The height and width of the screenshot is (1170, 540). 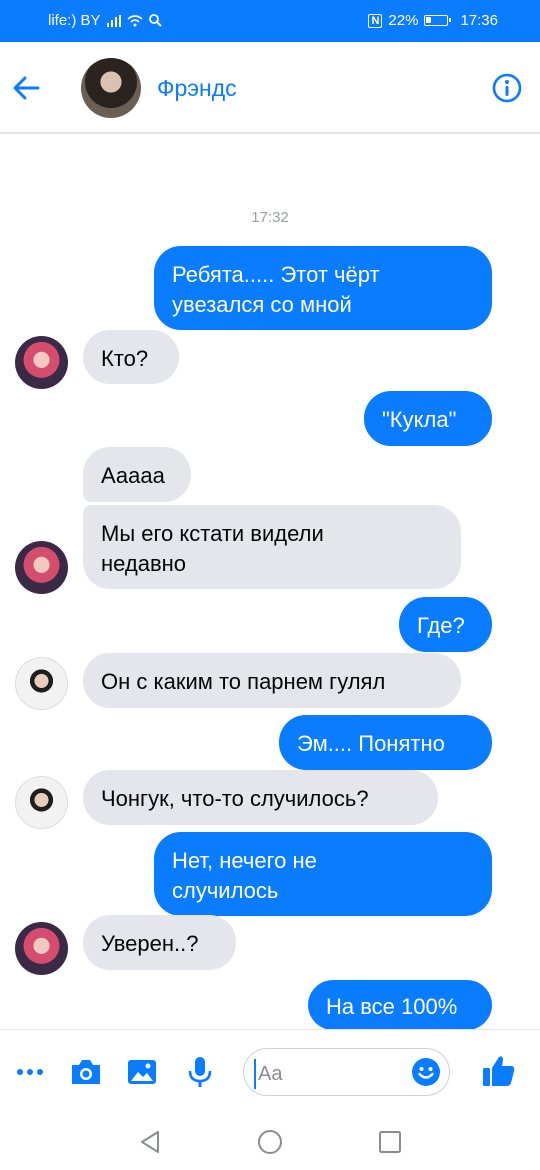 What do you see at coordinates (390, 1142) in the screenshot?
I see `recent-apps-icon` at bounding box center [390, 1142].